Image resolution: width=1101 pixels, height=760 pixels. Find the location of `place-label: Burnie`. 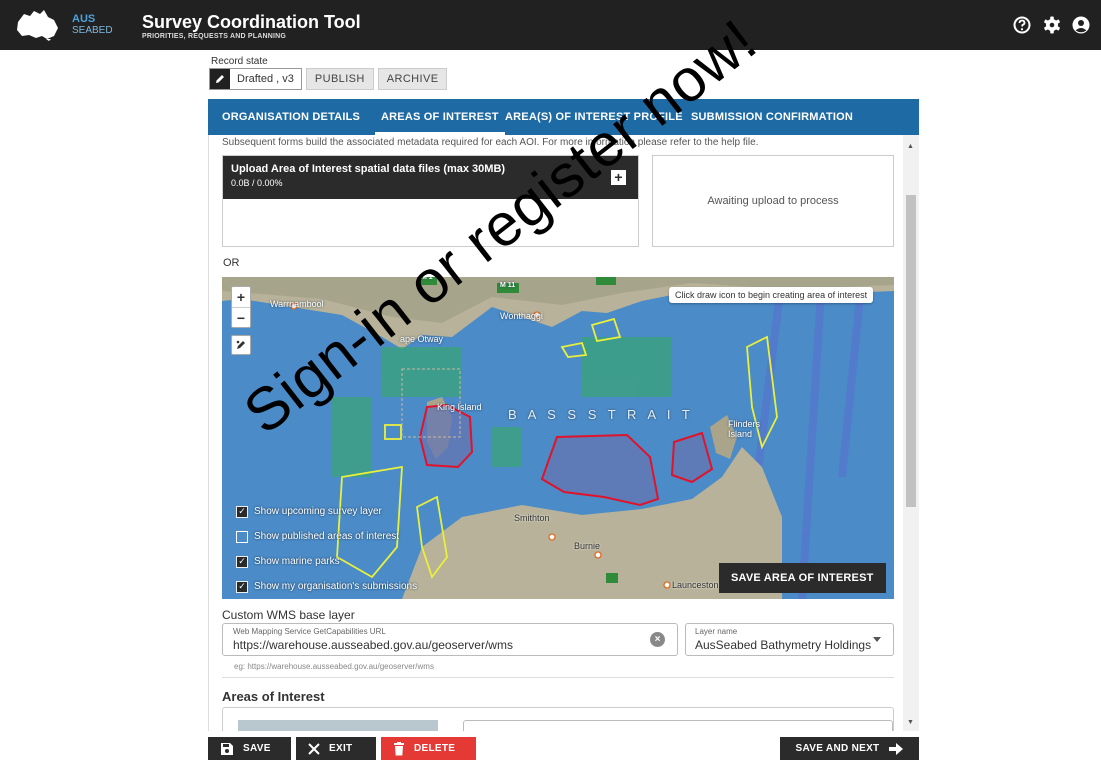

place-label: Burnie is located at coordinates (587, 546).